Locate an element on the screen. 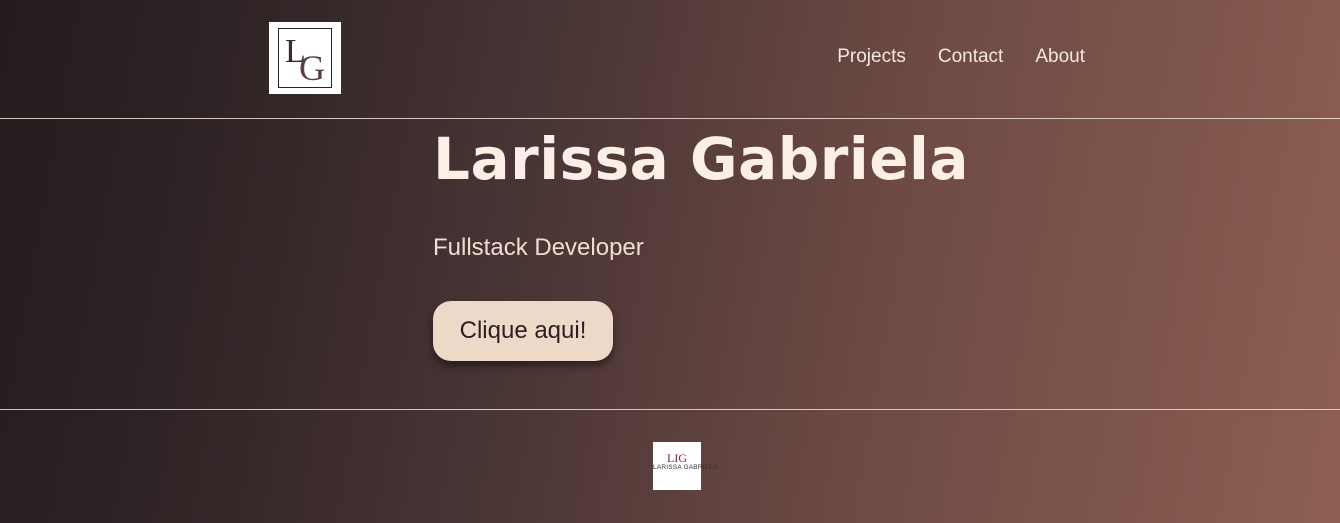 The image size is (1340, 523). logo: L G is located at coordinates (305, 58).